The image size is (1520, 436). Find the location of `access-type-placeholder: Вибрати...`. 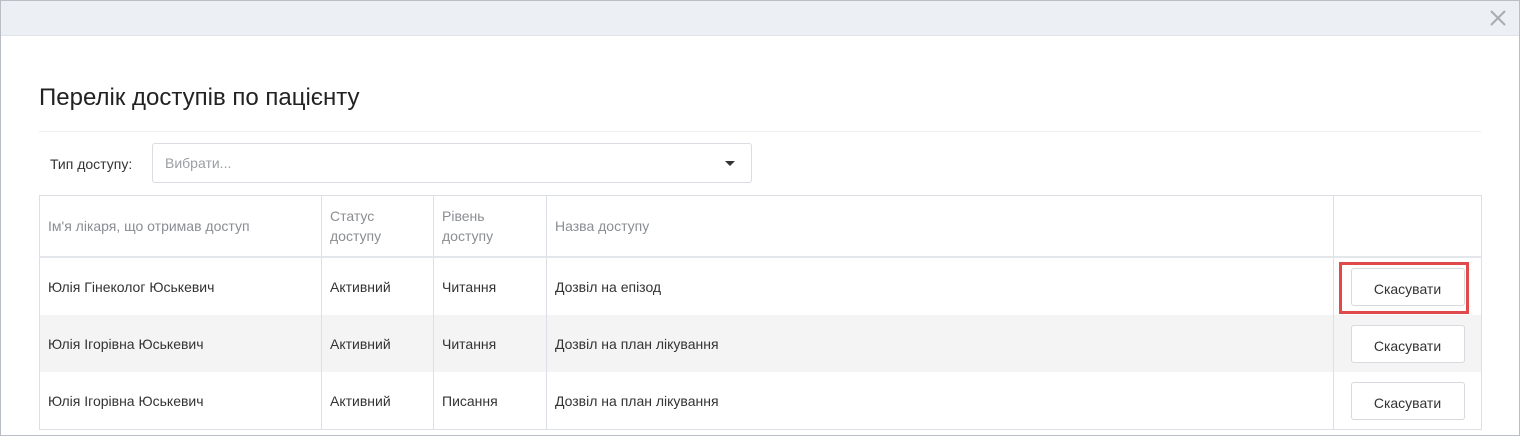

access-type-placeholder: Вибрати... is located at coordinates (198, 163).